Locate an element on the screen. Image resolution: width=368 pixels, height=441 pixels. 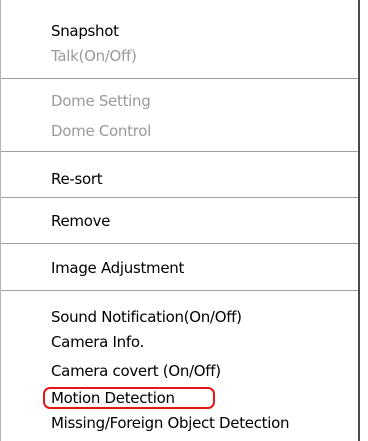
menu-item-dome-control: Dome Control is located at coordinates (101, 131).